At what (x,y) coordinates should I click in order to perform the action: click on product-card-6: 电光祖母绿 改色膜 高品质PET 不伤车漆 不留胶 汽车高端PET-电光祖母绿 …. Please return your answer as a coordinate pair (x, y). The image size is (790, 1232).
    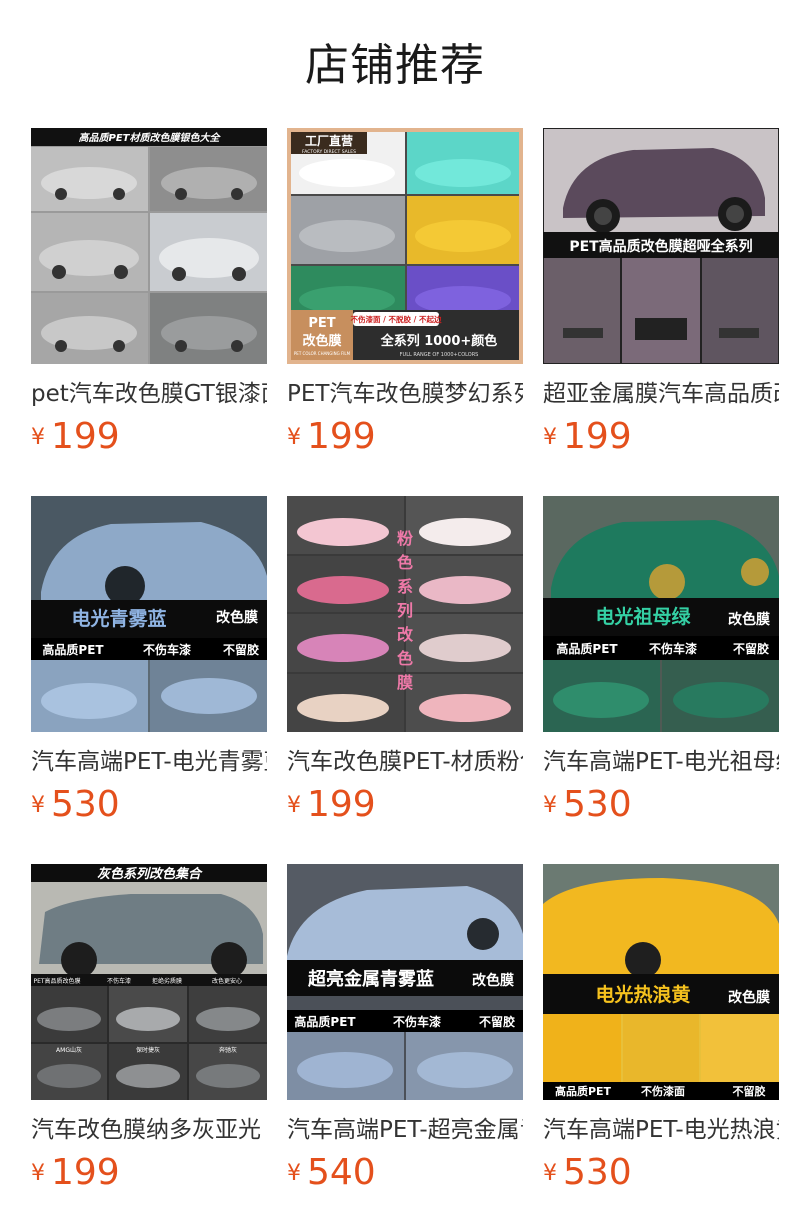
    Looking at the image, I should click on (661, 661).